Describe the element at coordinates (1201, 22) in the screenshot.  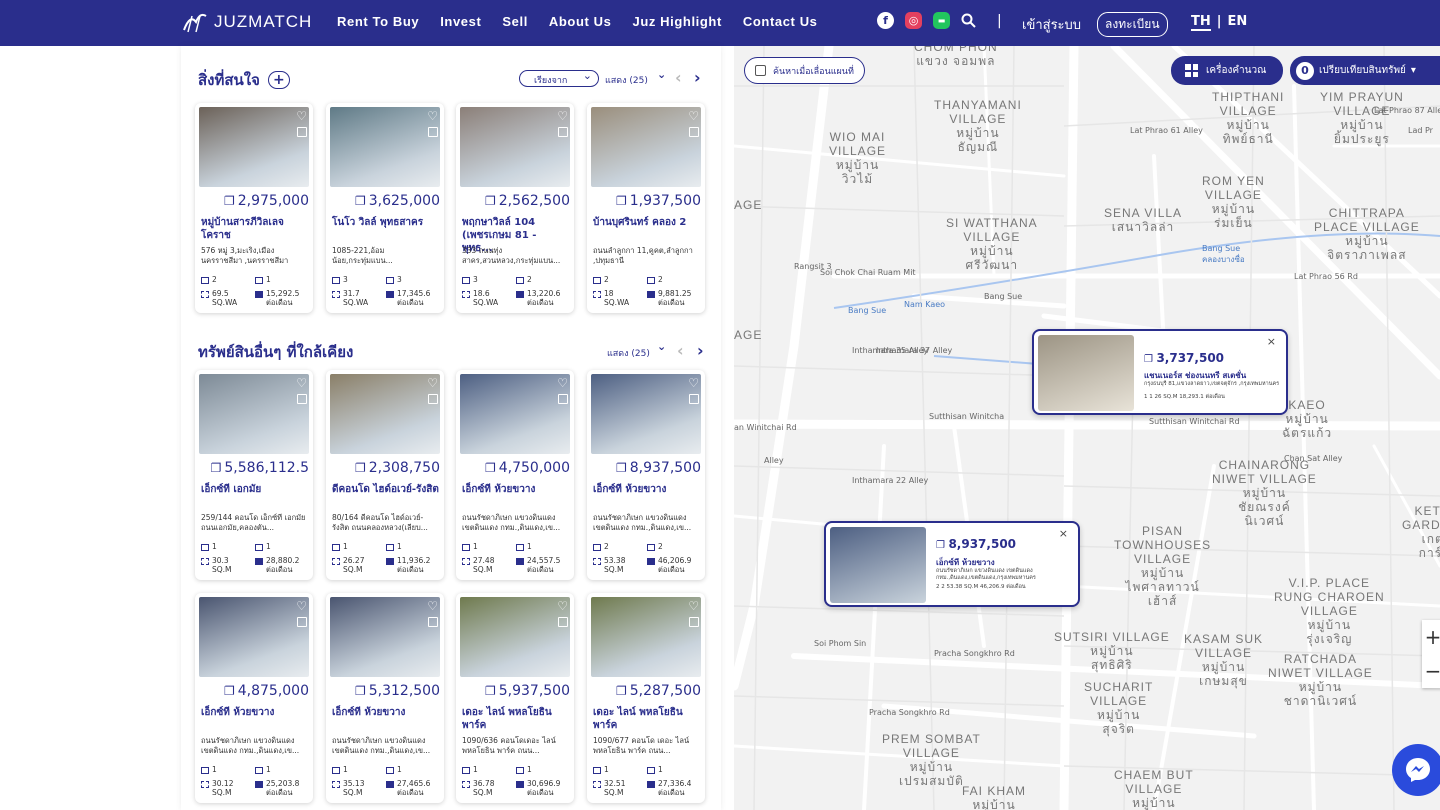
I see `lang-th: TH` at that location.